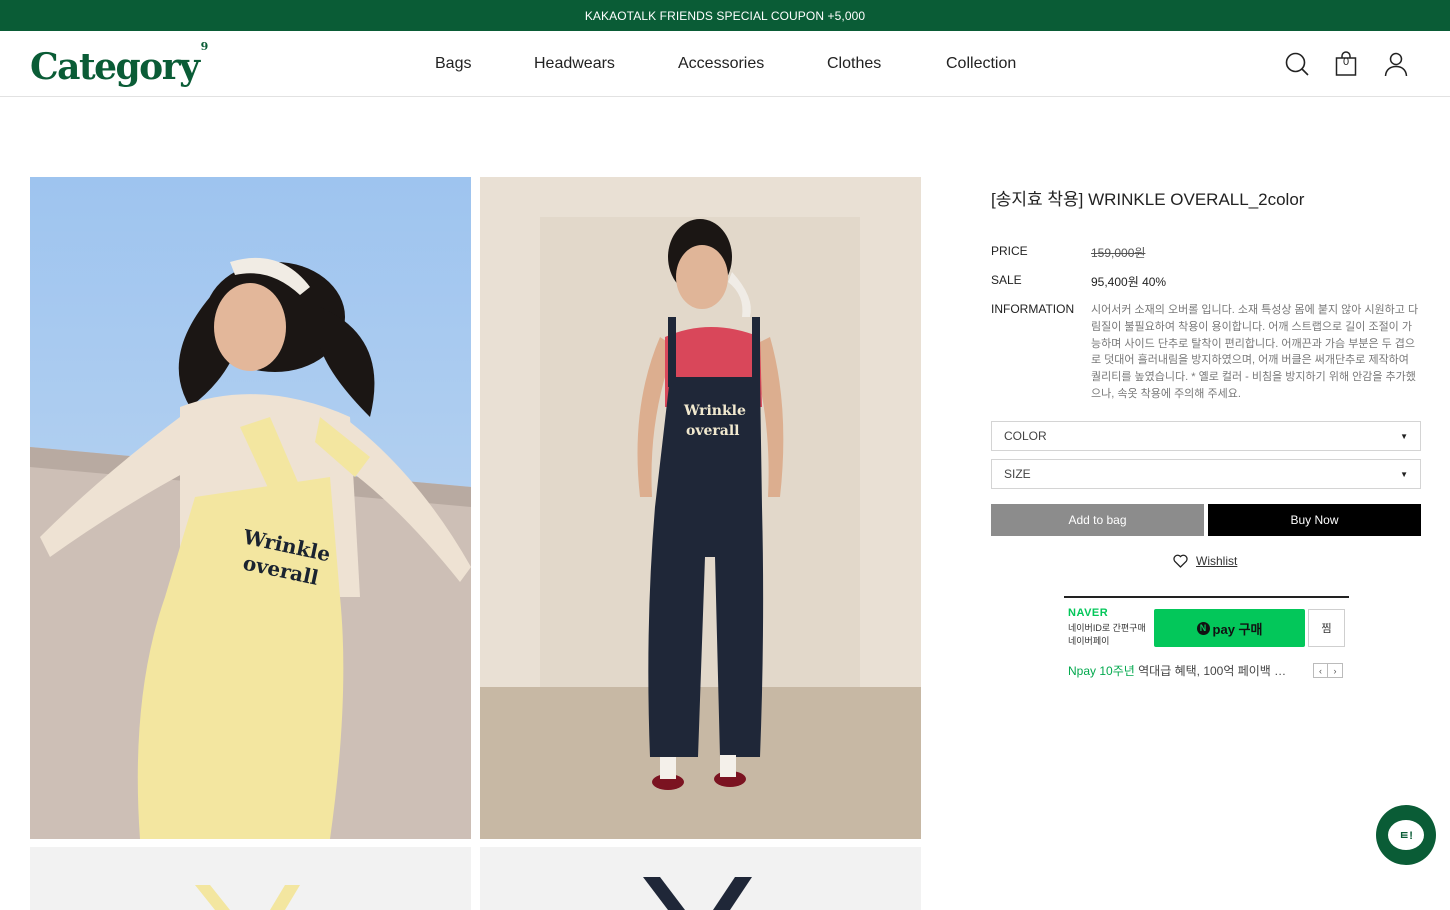 Image resolution: width=1450 pixels, height=910 pixels. I want to click on naver-subtext: 네이버ID로 간편구매 네이버페이, so click(1112, 635).